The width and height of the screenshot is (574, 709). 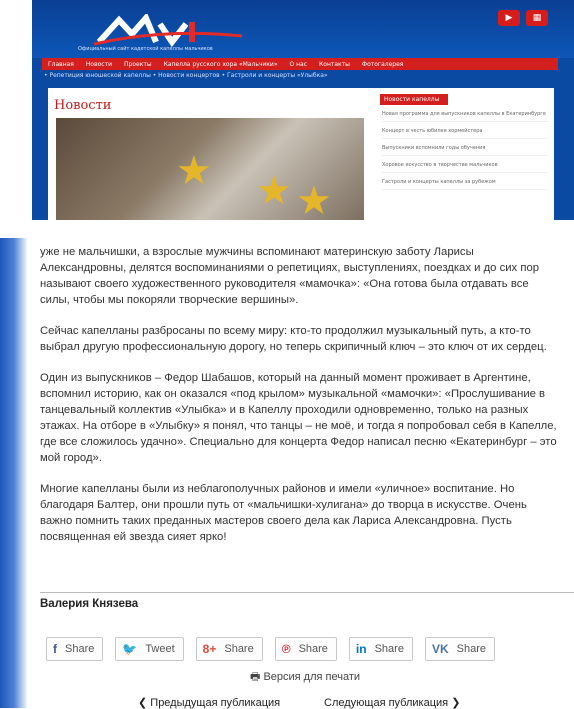 I want to click on news-photo: ★ ★ ★, so click(x=210, y=169).